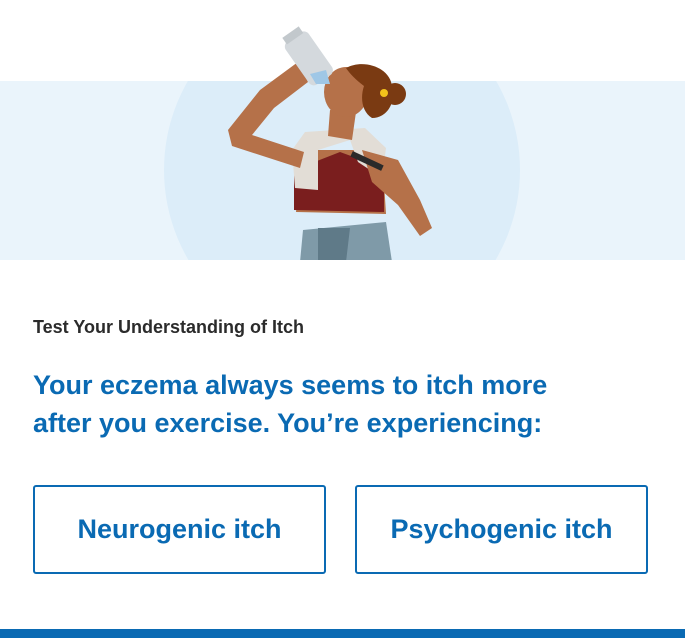 This screenshot has height=638, width=685. Describe the element at coordinates (169, 327) in the screenshot. I see `quiz-eyebrow: Test Your Understanding of Itch` at that location.